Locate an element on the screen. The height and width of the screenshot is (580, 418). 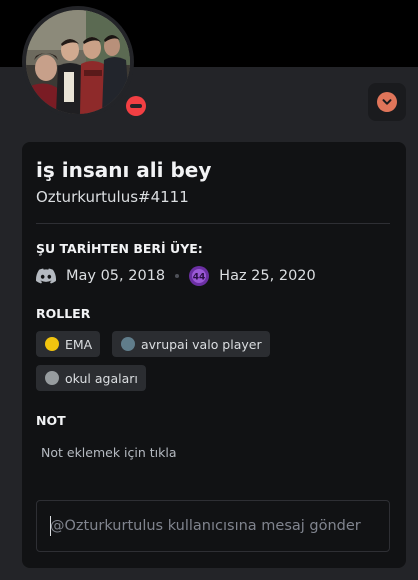
role-pill-avrupai-valo-player: avrupai valo player is located at coordinates (191, 344).